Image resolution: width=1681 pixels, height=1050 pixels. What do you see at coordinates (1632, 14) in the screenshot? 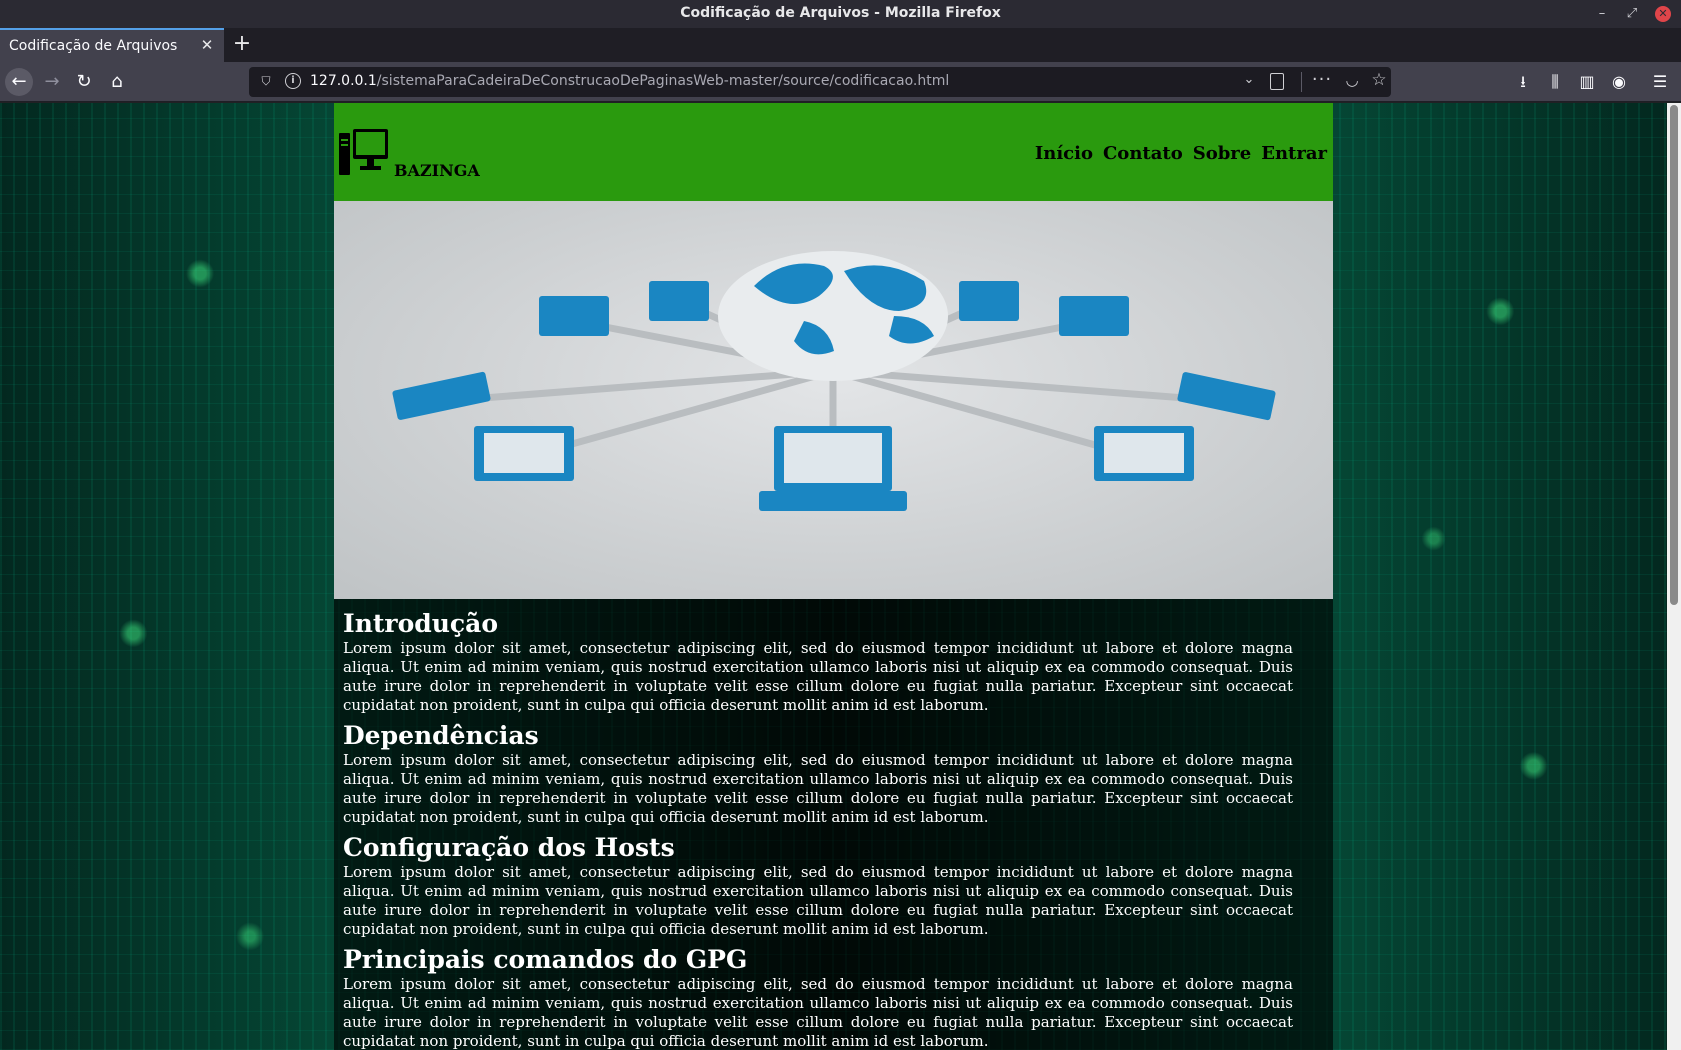
I see `maximize-icon: ⤢` at bounding box center [1632, 14].